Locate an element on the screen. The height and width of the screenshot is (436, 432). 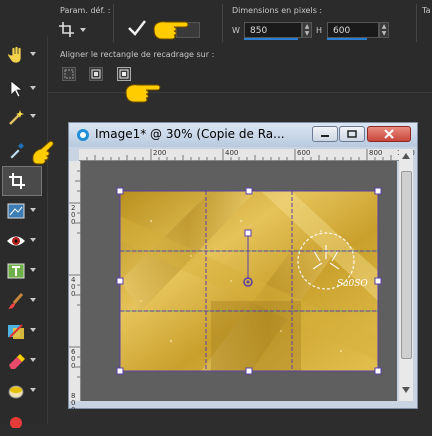
selection-icon is located at coordinates (124, 74).